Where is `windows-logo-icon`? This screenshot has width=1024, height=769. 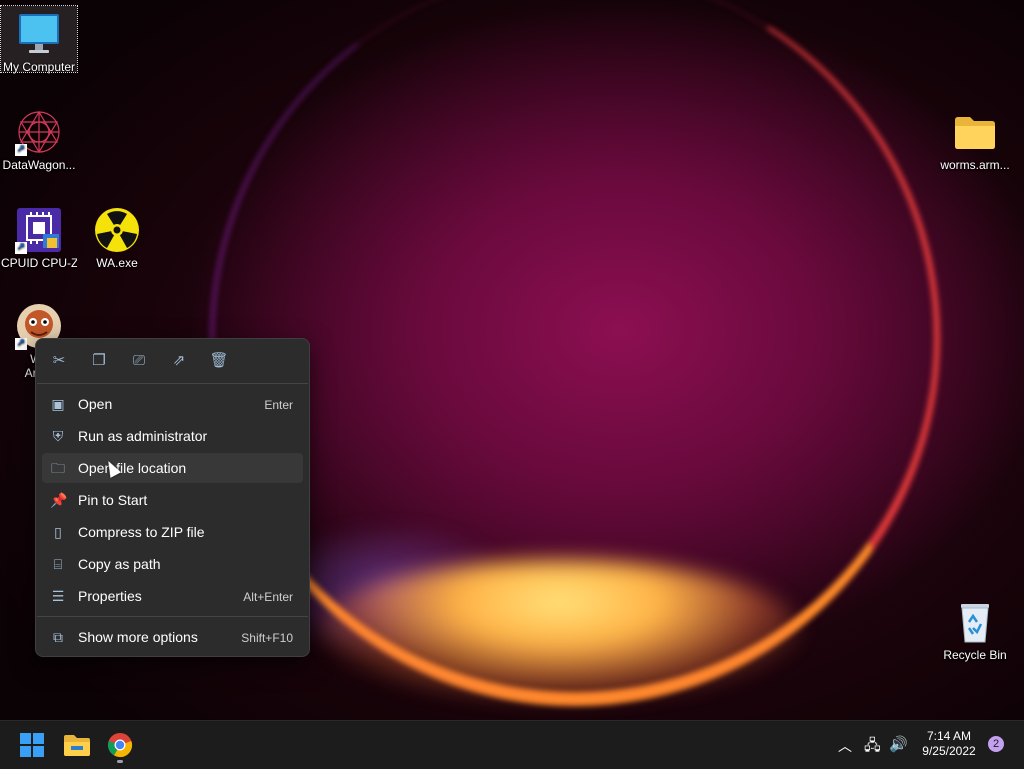
windows-logo-icon is located at coordinates (32, 745).